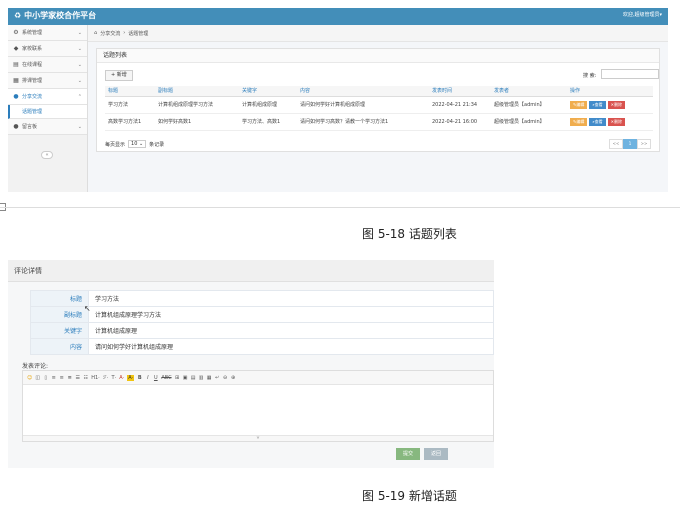 The width and height of the screenshot is (680, 505). I want to click on next-page-button: >>, so click(644, 144).